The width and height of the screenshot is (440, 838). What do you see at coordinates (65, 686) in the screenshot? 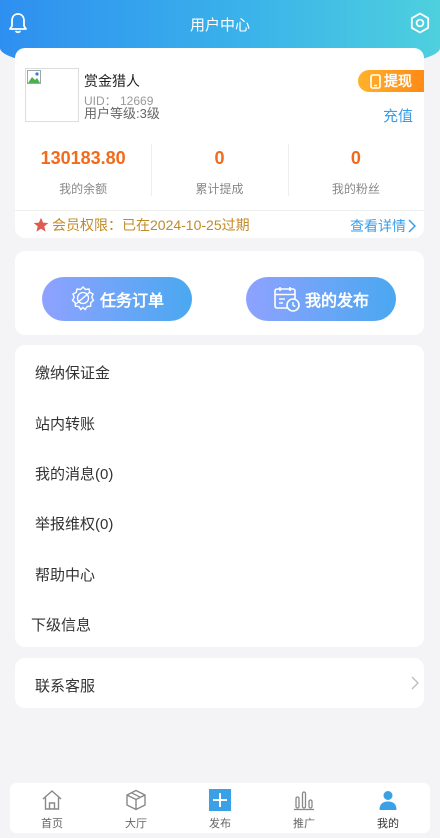
I see `contact-service-label: 联系客服` at bounding box center [65, 686].